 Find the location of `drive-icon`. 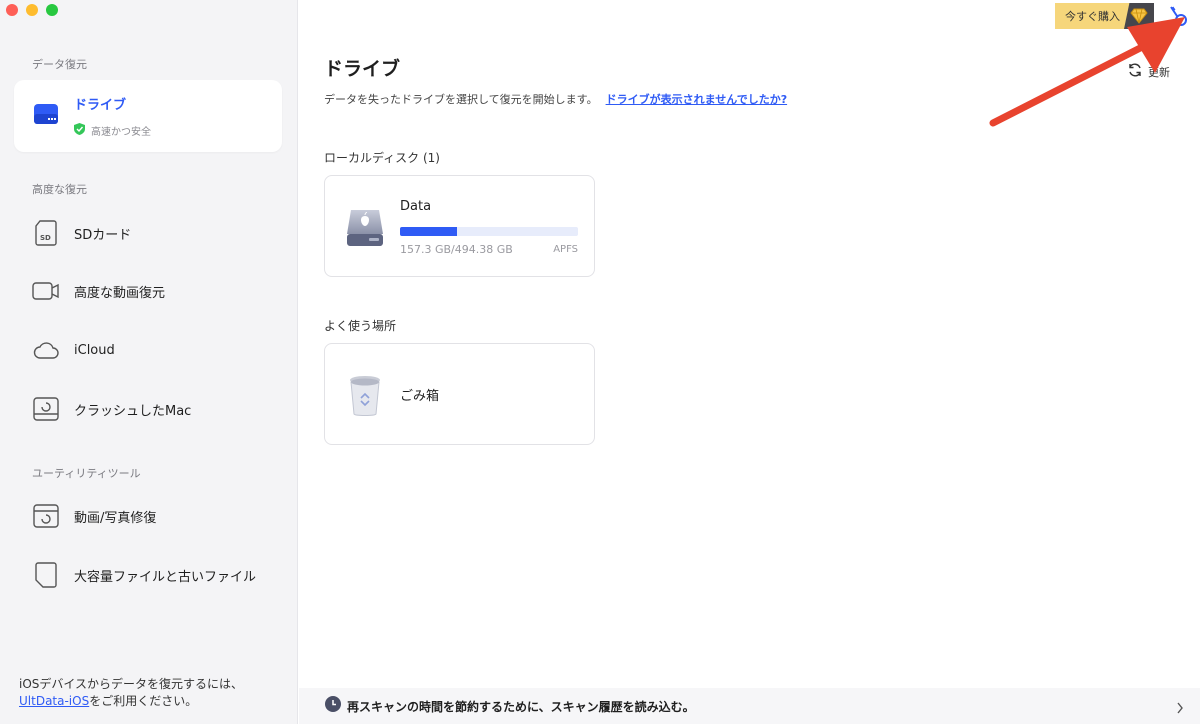

drive-icon is located at coordinates (46, 114).